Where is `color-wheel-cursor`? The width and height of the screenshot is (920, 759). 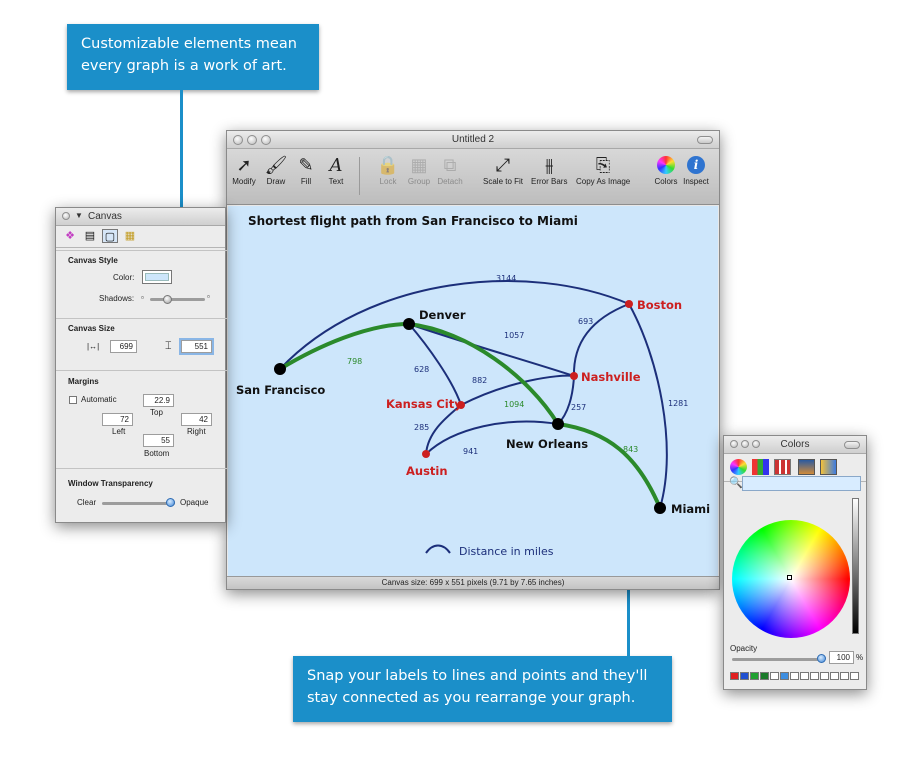 color-wheel-cursor is located at coordinates (789, 577).